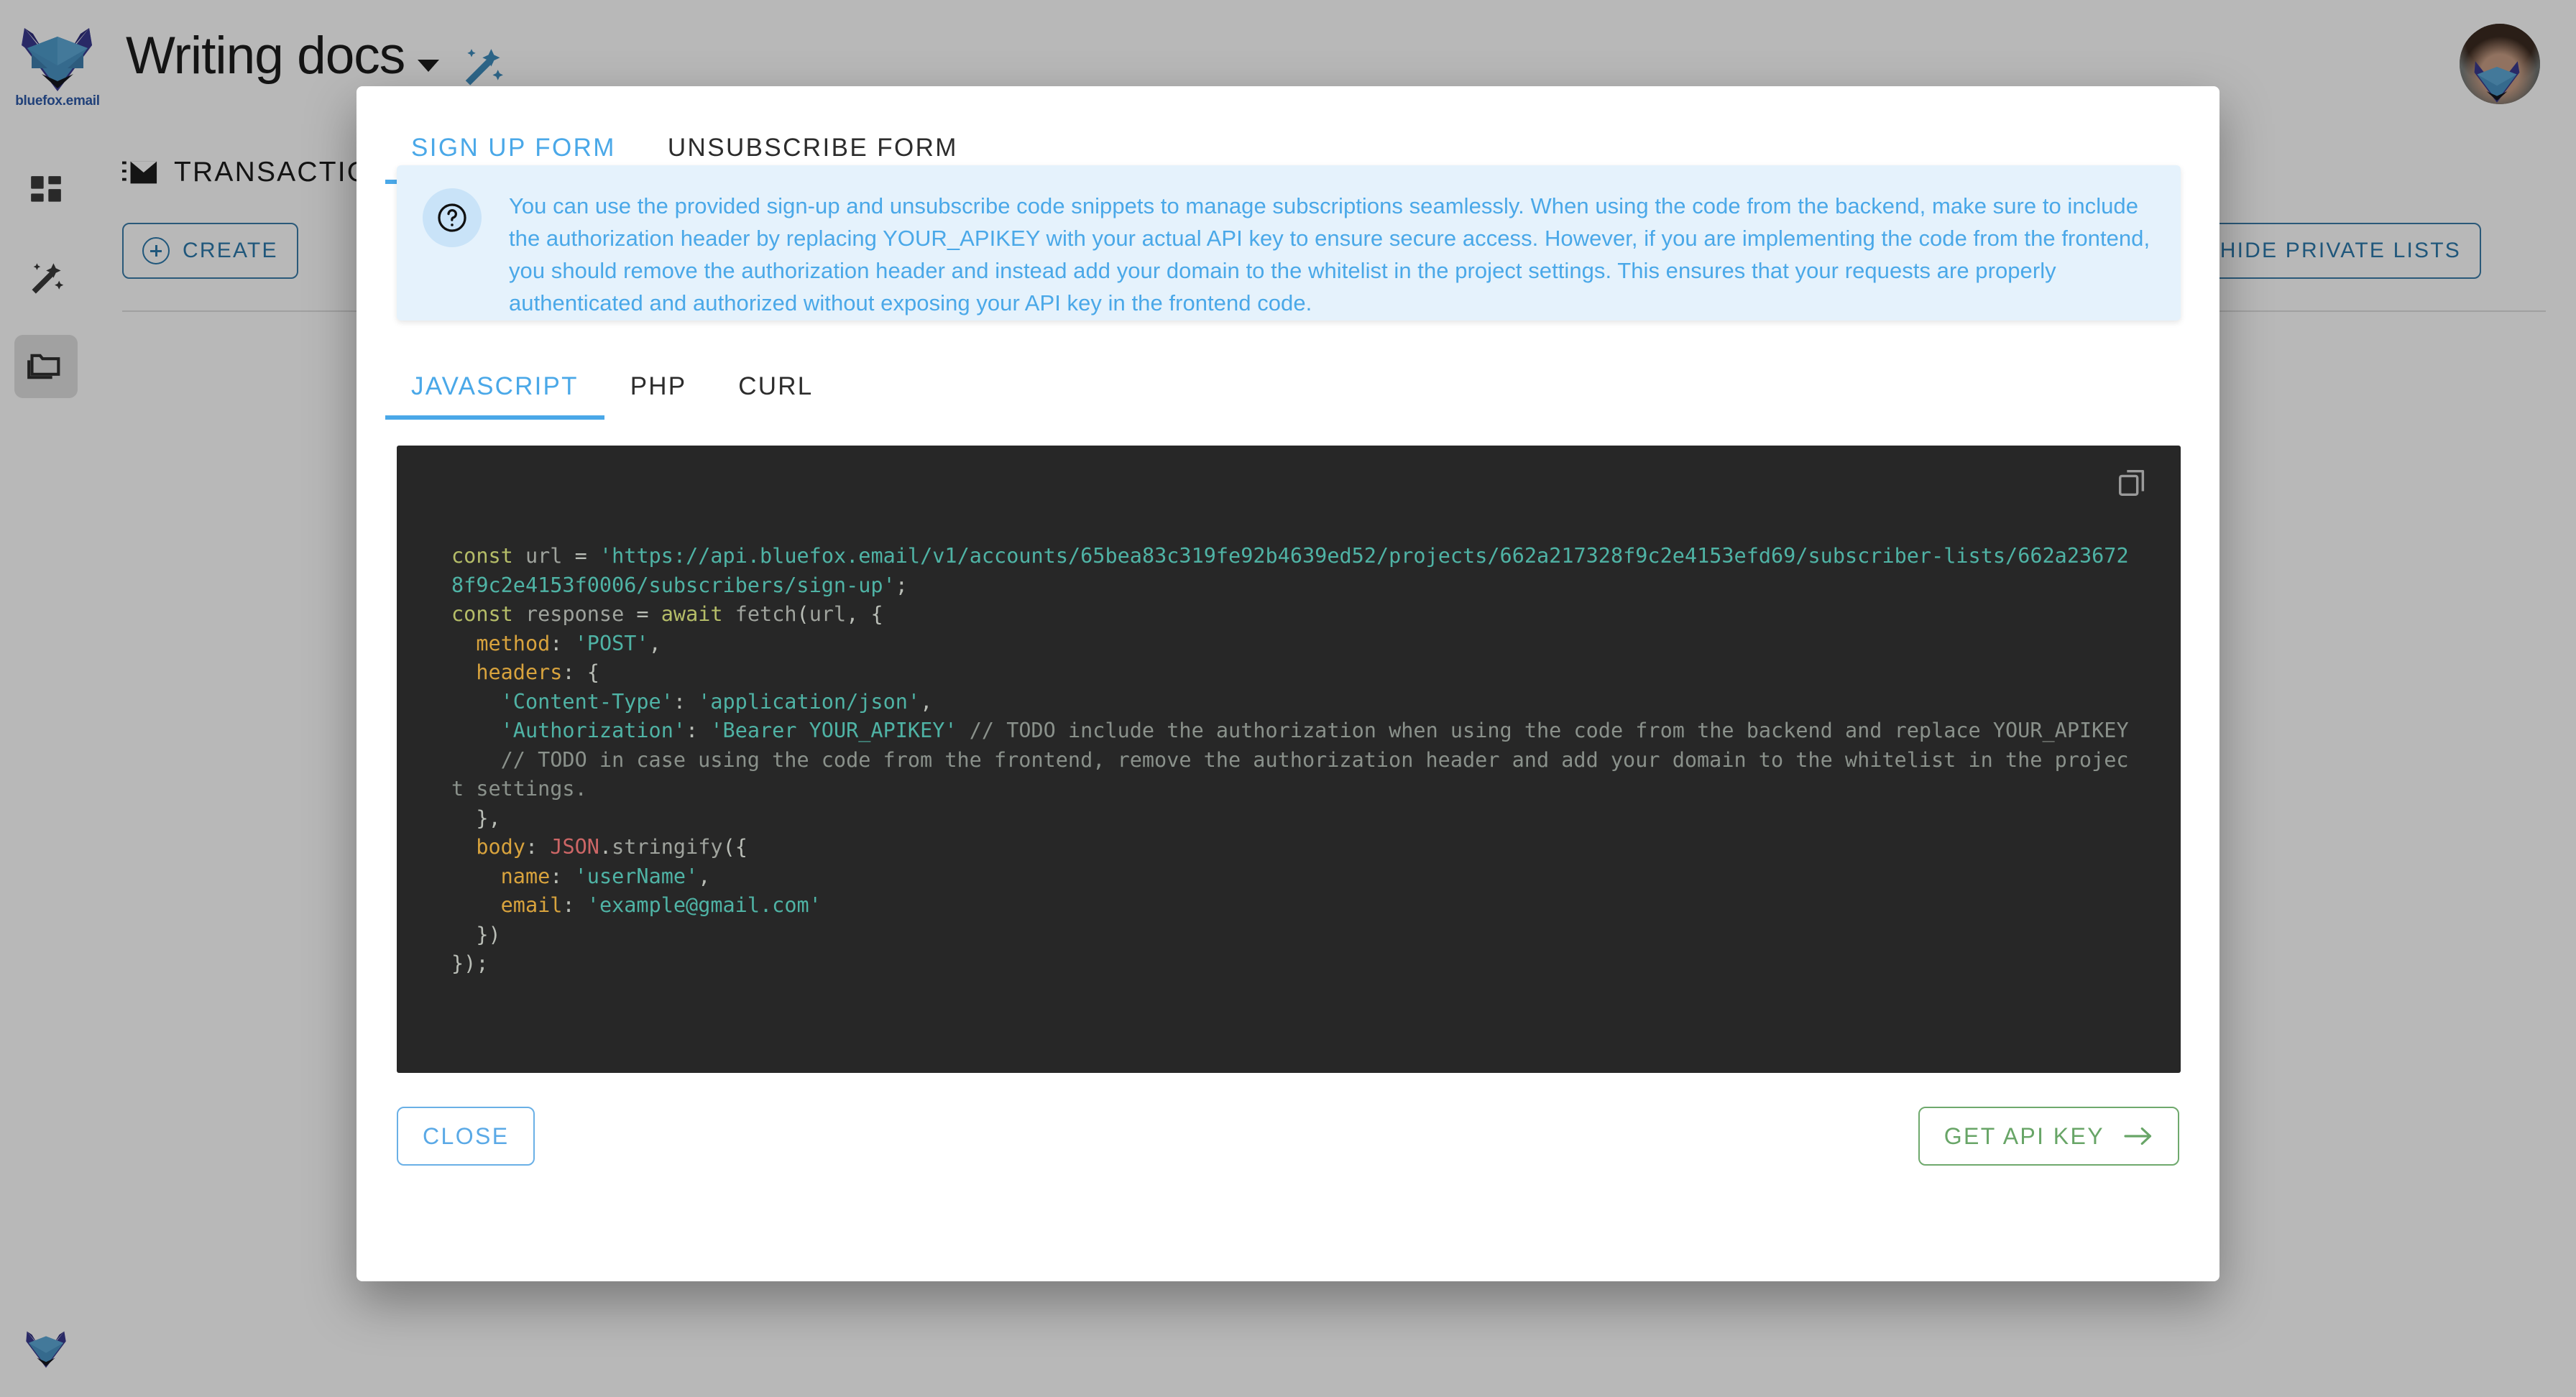 Image resolution: width=2576 pixels, height=1397 pixels. I want to click on get-api-key-label: GET API KEY, so click(2024, 1135).